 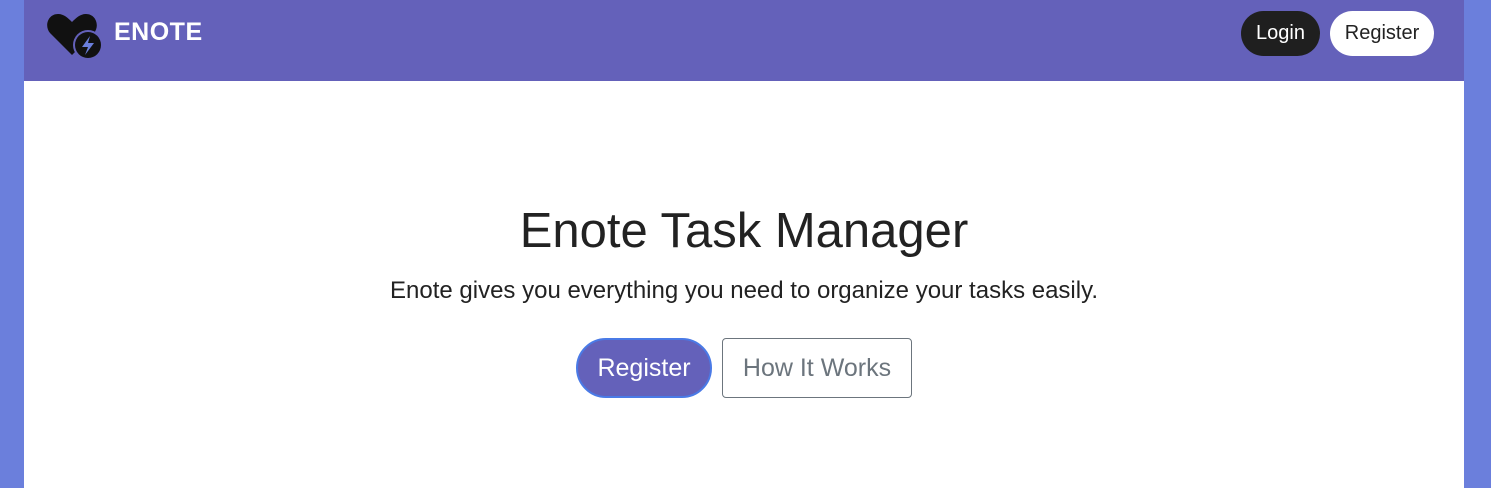 I want to click on hero-actions: Register How It Works, so click(x=744, y=368).